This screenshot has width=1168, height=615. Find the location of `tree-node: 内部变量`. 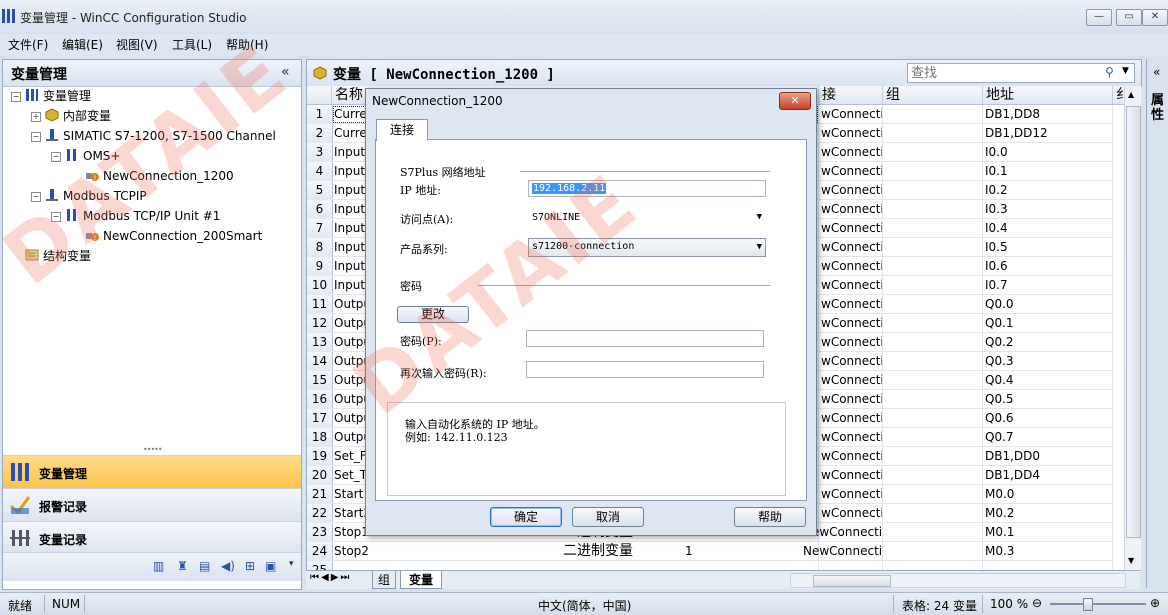

tree-node: 内部变量 is located at coordinates (78, 116).